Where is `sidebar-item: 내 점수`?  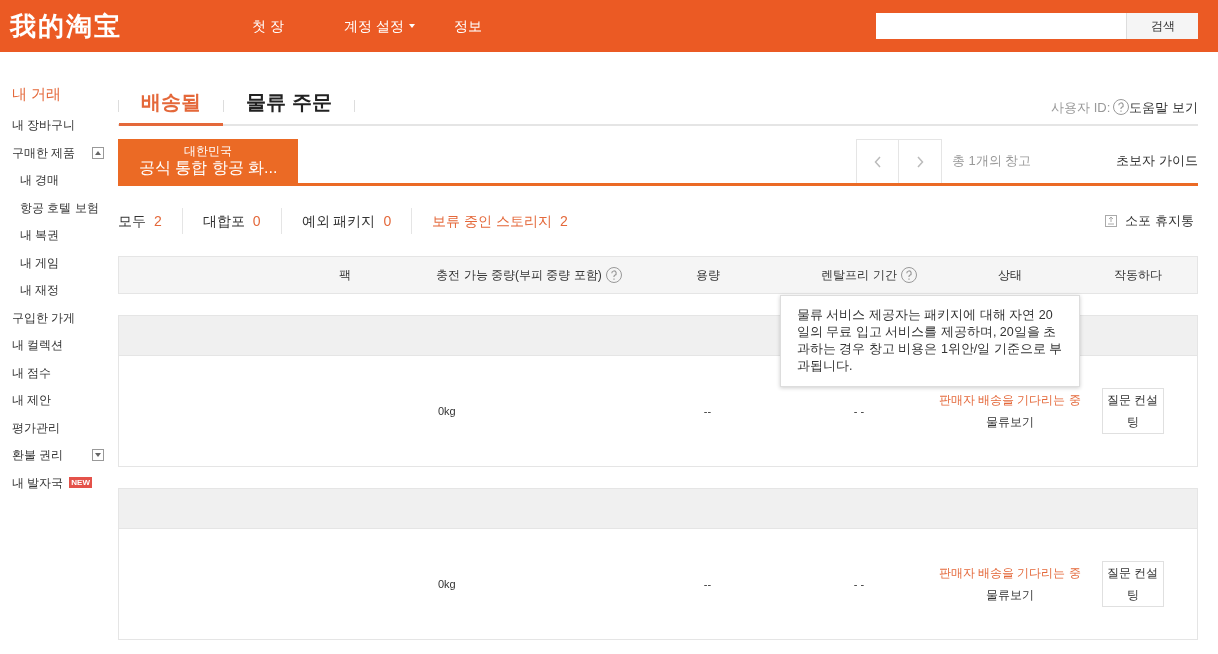 sidebar-item: 내 점수 is located at coordinates (32, 372).